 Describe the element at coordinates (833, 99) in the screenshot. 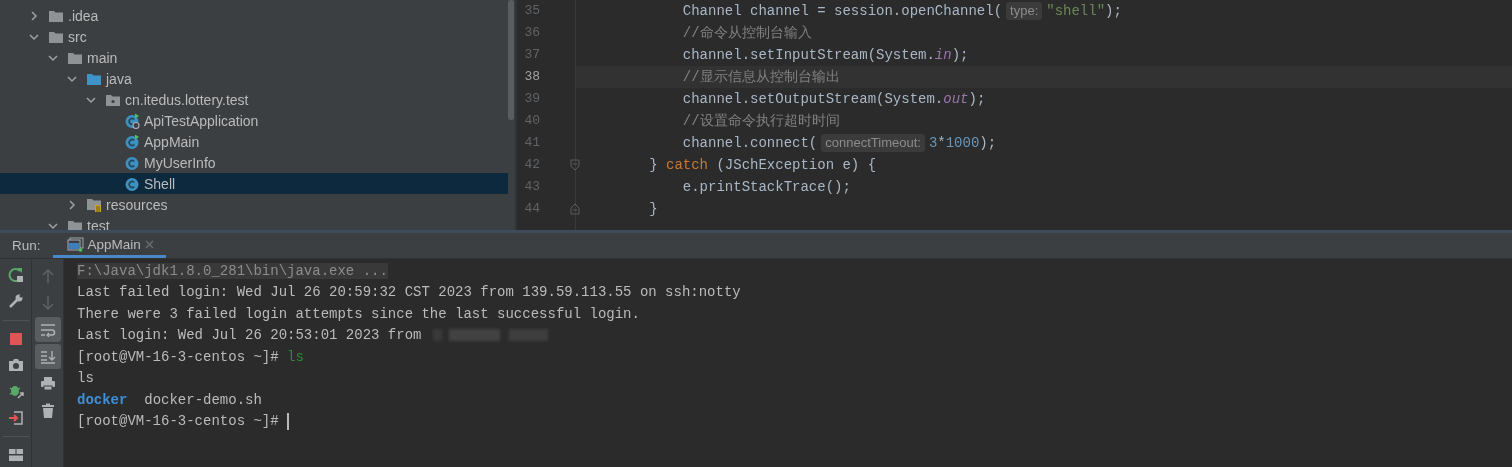

I see `code-text: channel.setOutputStream(System.out);` at that location.